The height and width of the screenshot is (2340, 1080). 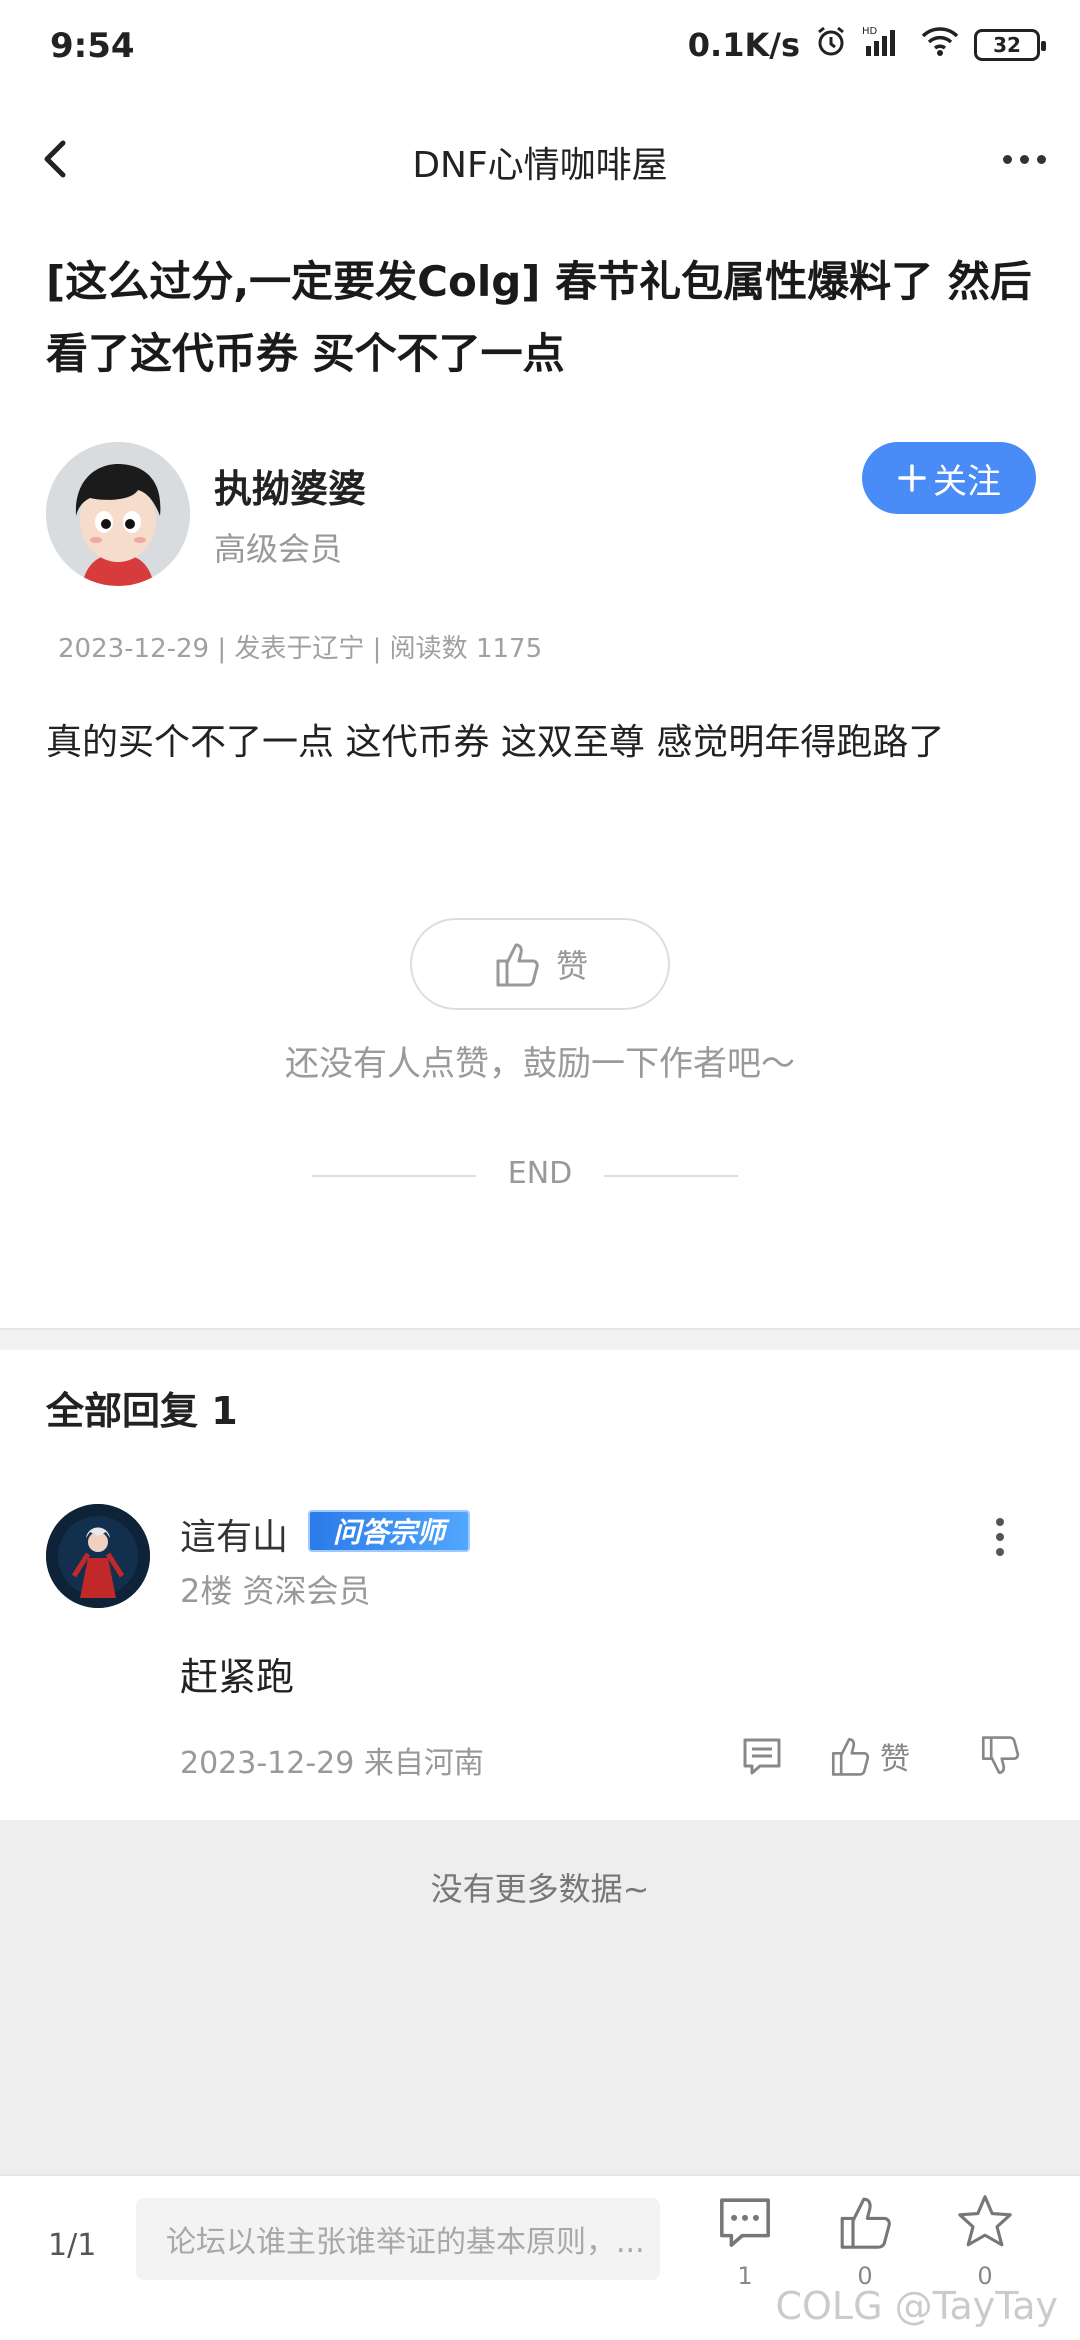 What do you see at coordinates (237, 1677) in the screenshot?
I see `reply-content: 赶紧跑` at bounding box center [237, 1677].